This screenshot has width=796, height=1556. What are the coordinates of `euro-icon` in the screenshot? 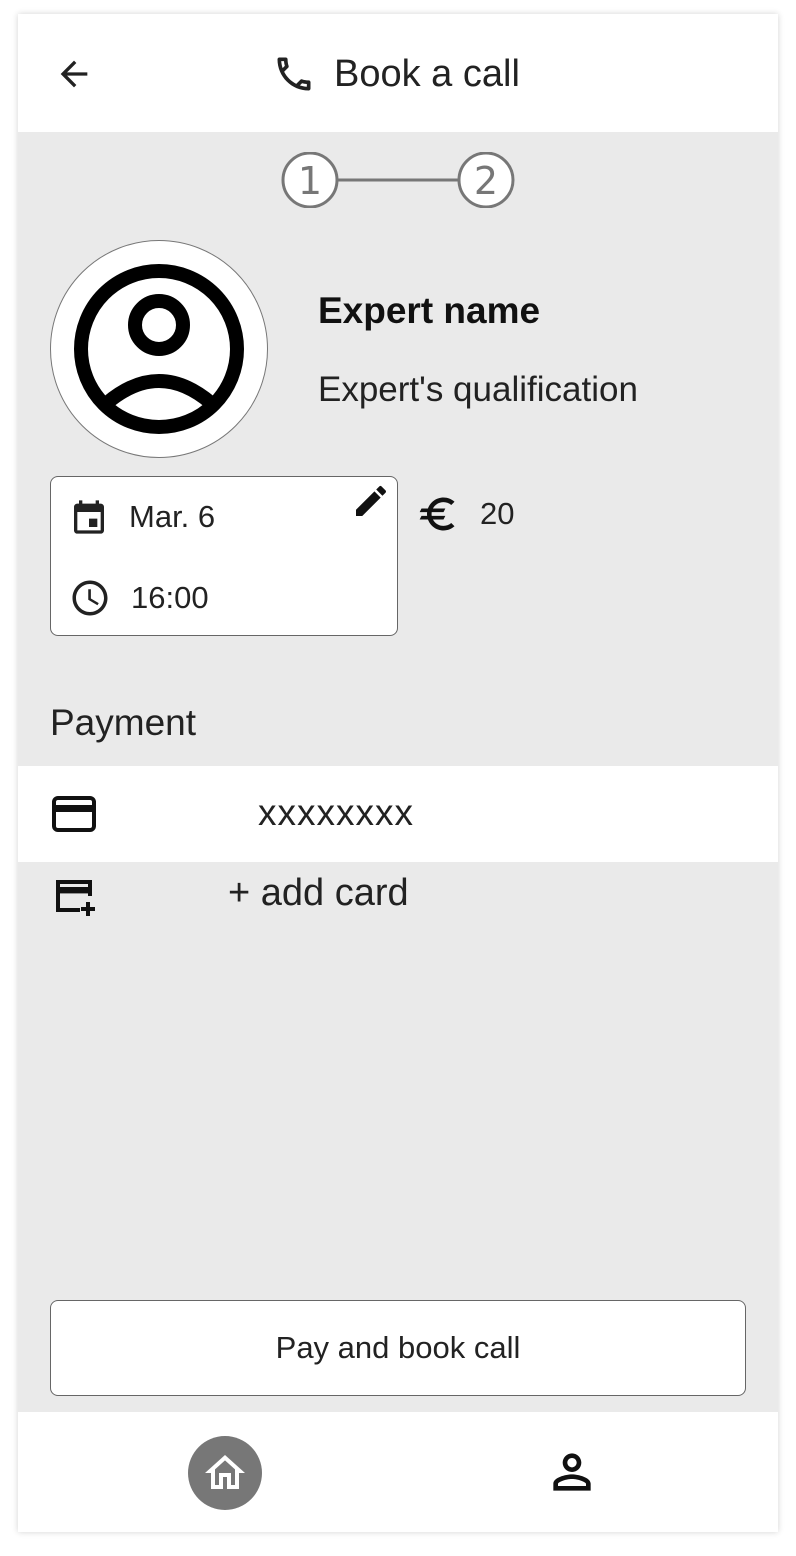 It's located at (437, 514).